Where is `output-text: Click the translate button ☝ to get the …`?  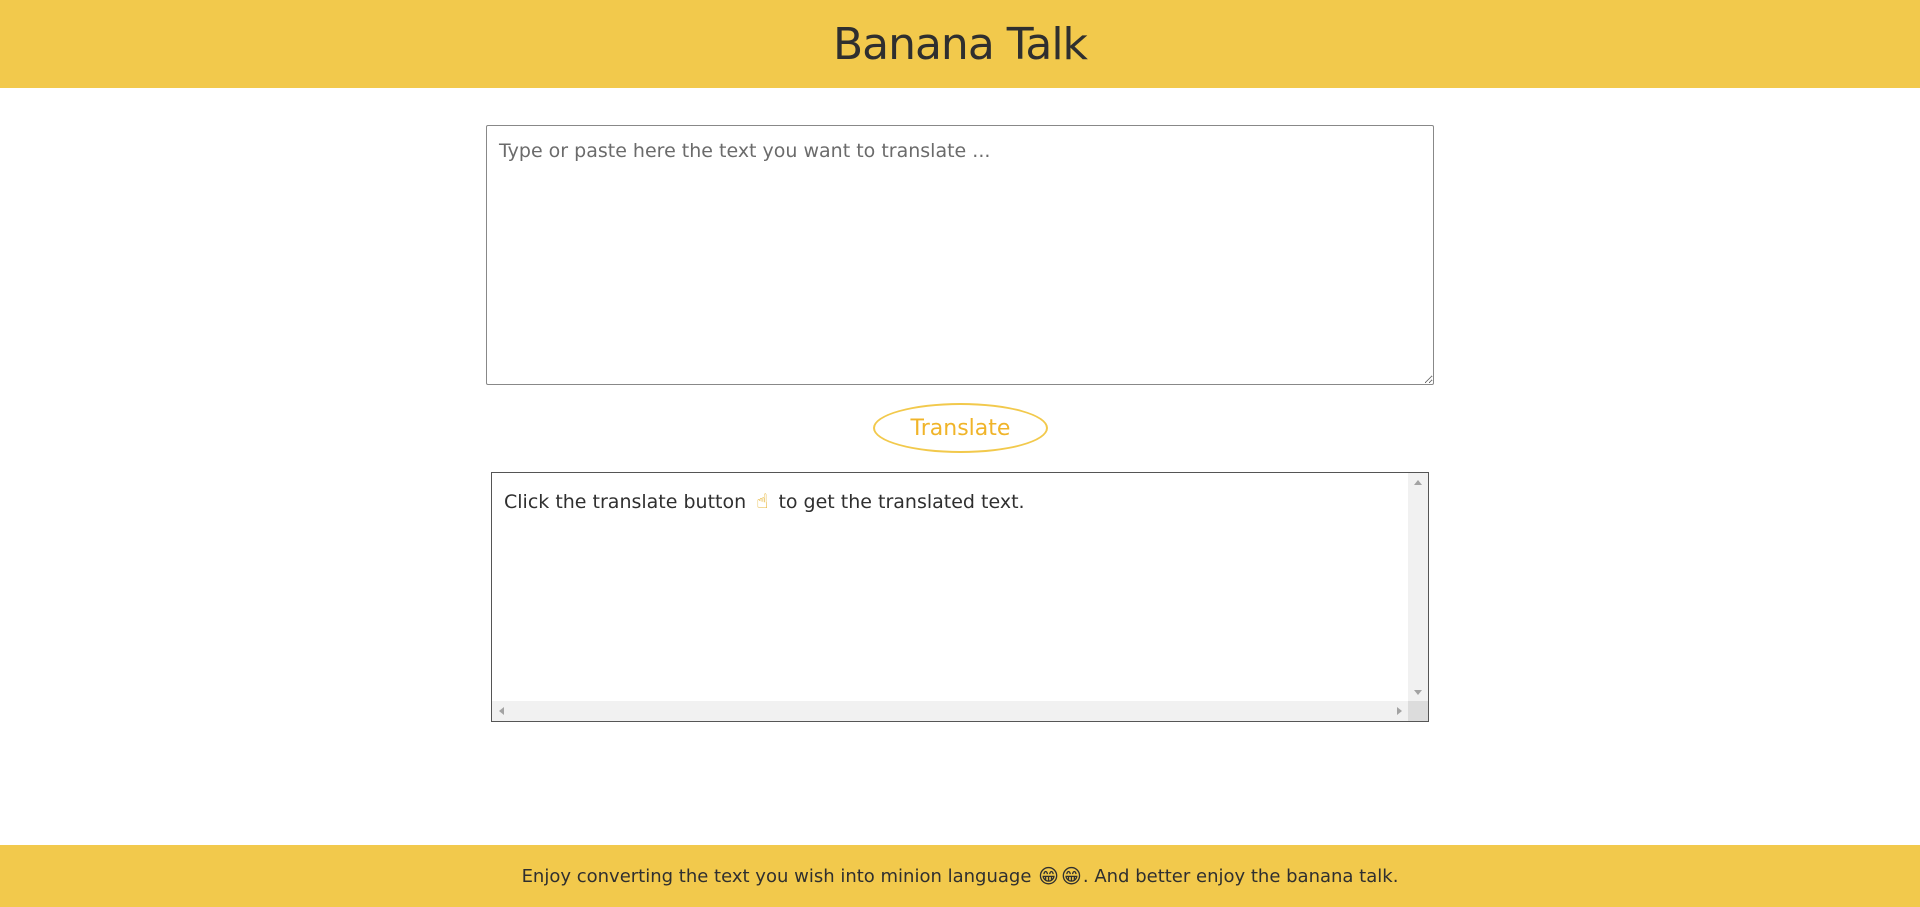 output-text: Click the translate button ☝ to get the … is located at coordinates (764, 501).